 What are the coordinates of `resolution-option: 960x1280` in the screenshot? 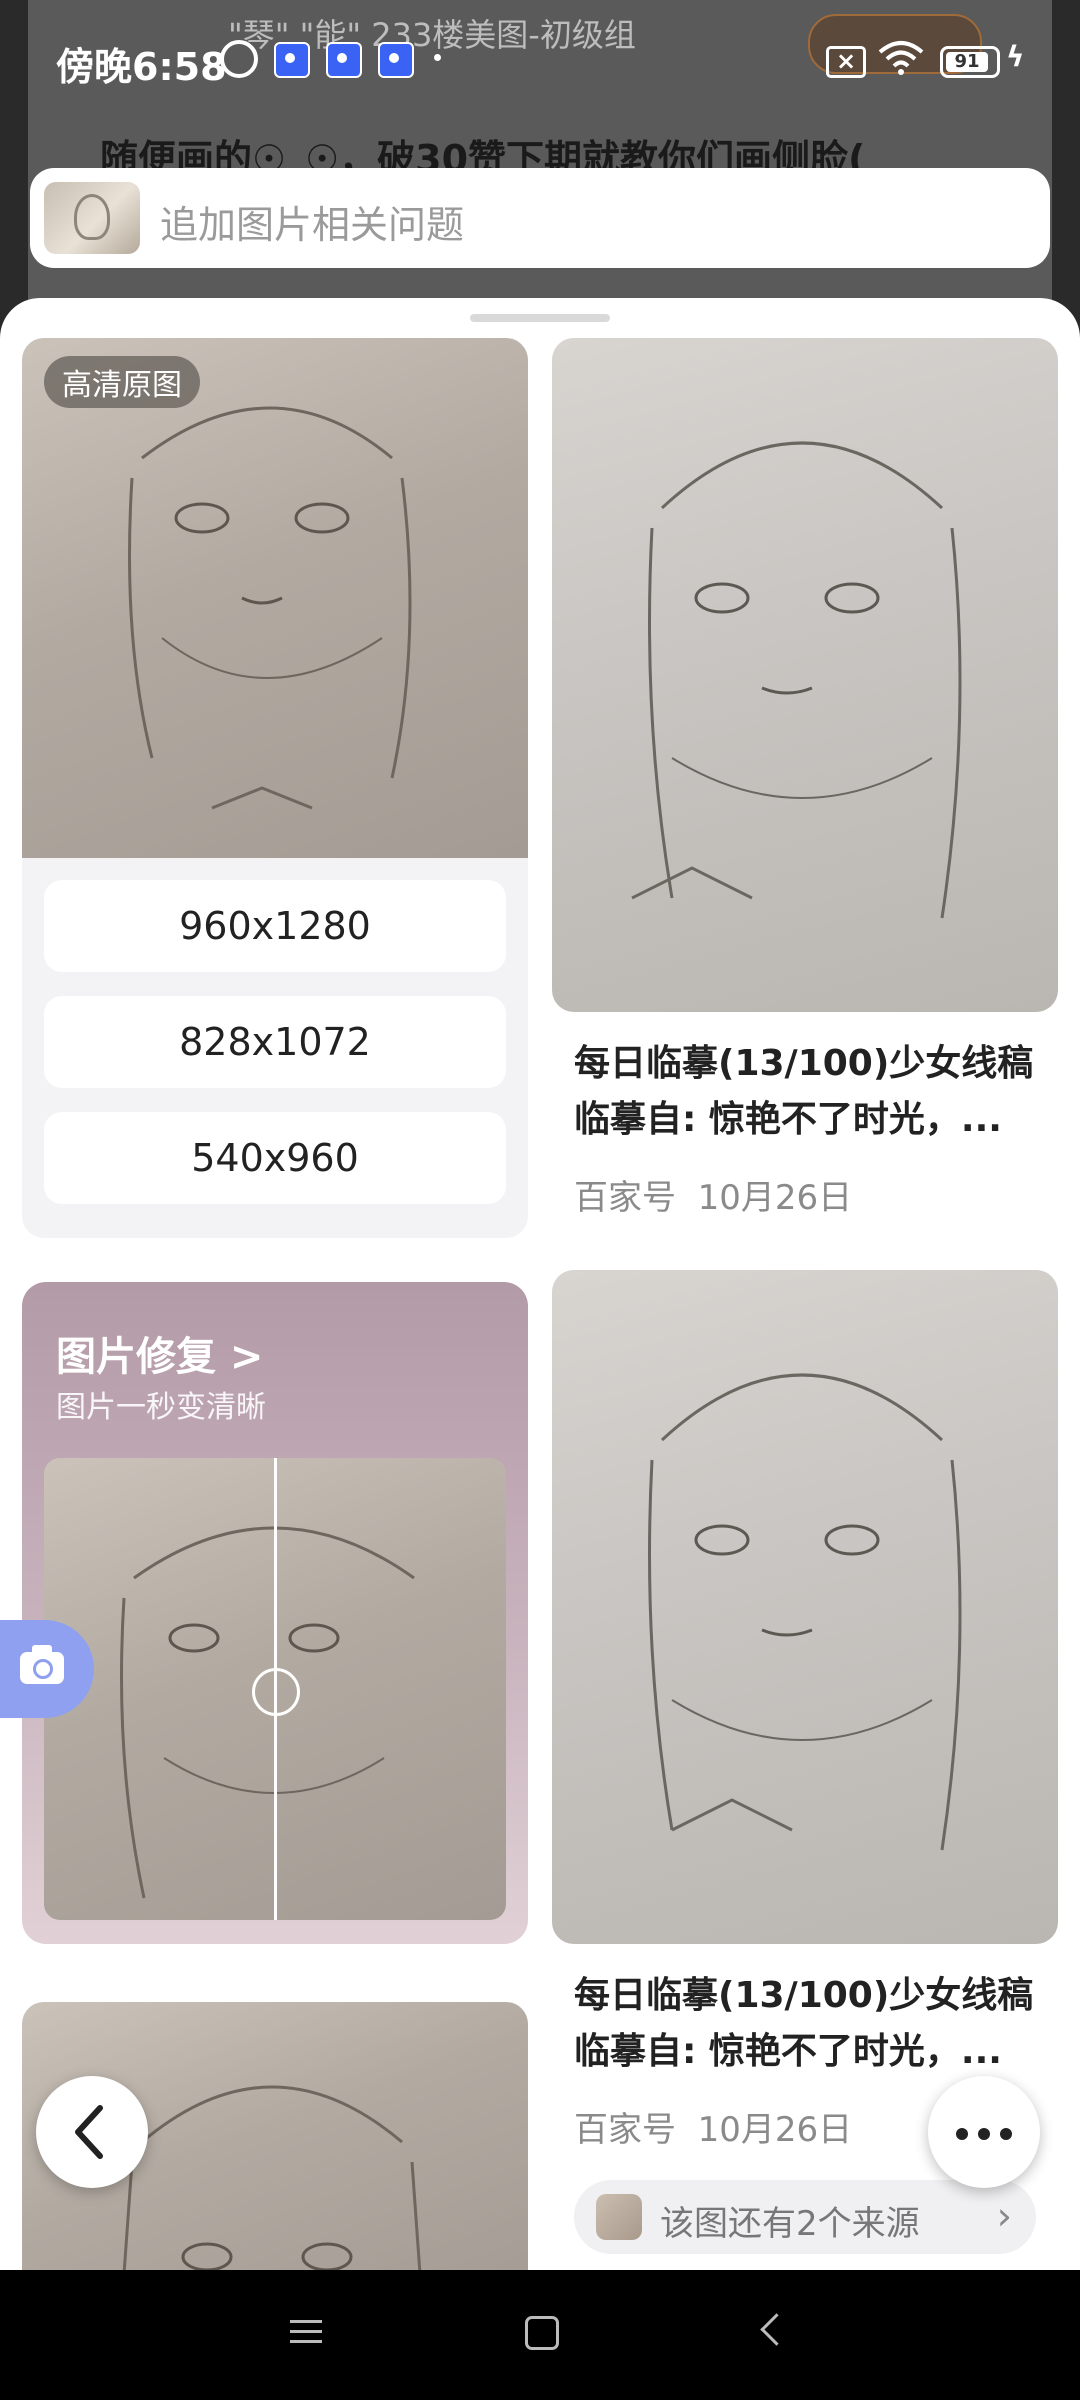 It's located at (275, 926).